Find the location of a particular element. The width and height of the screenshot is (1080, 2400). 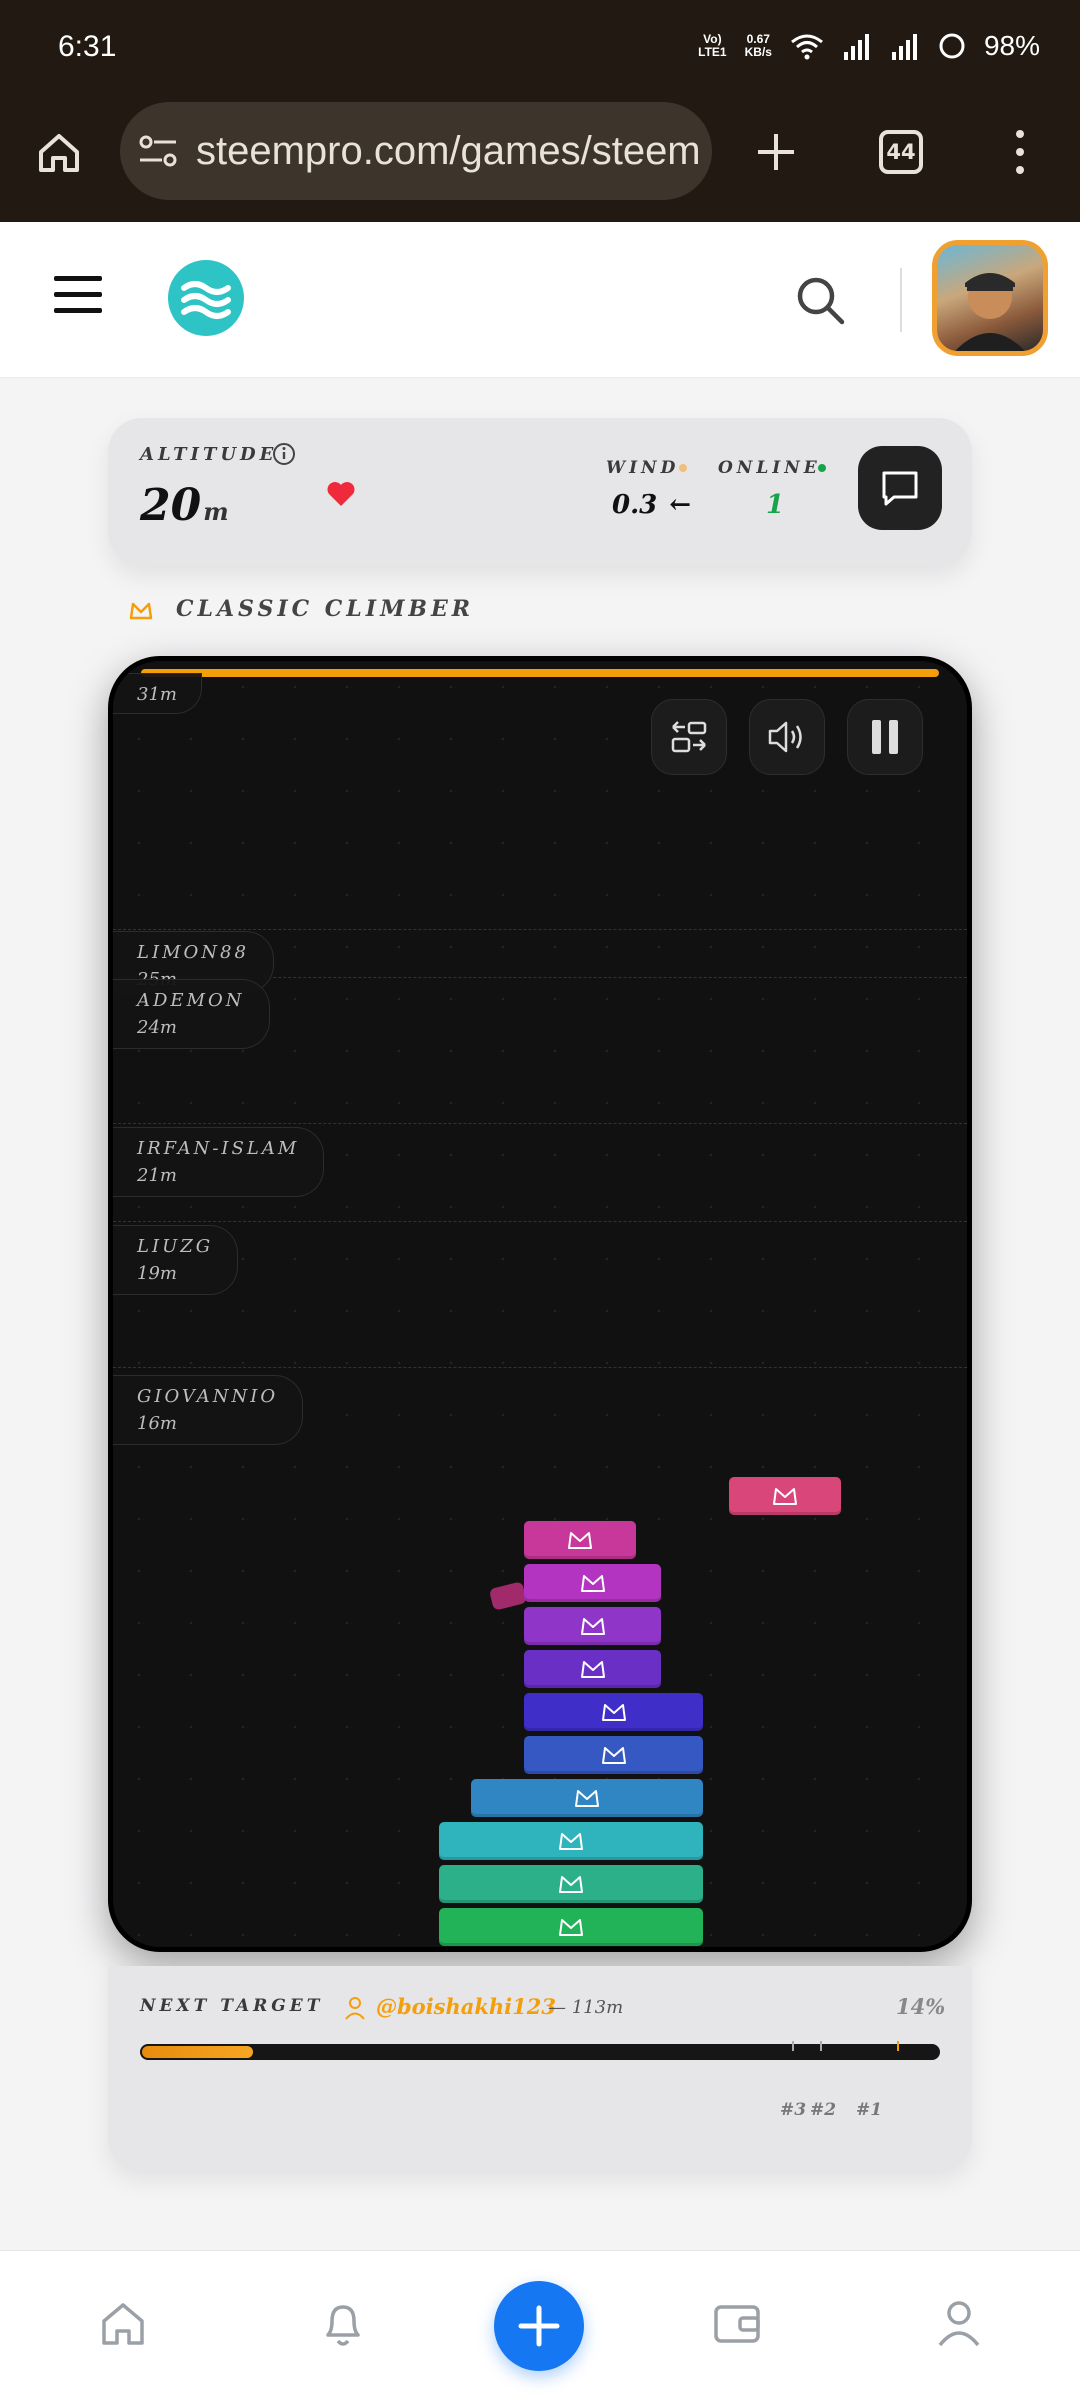

game-mode-label: CLASSIC CLIMBER is located at coordinates (325, 609).